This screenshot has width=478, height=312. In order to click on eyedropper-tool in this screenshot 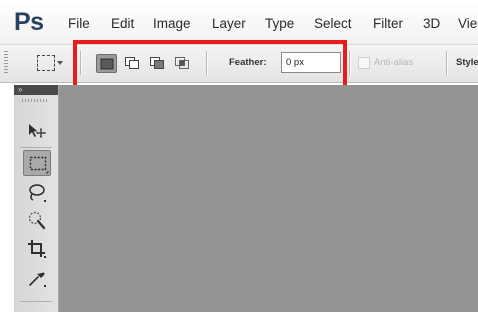, I will do `click(37, 278)`.